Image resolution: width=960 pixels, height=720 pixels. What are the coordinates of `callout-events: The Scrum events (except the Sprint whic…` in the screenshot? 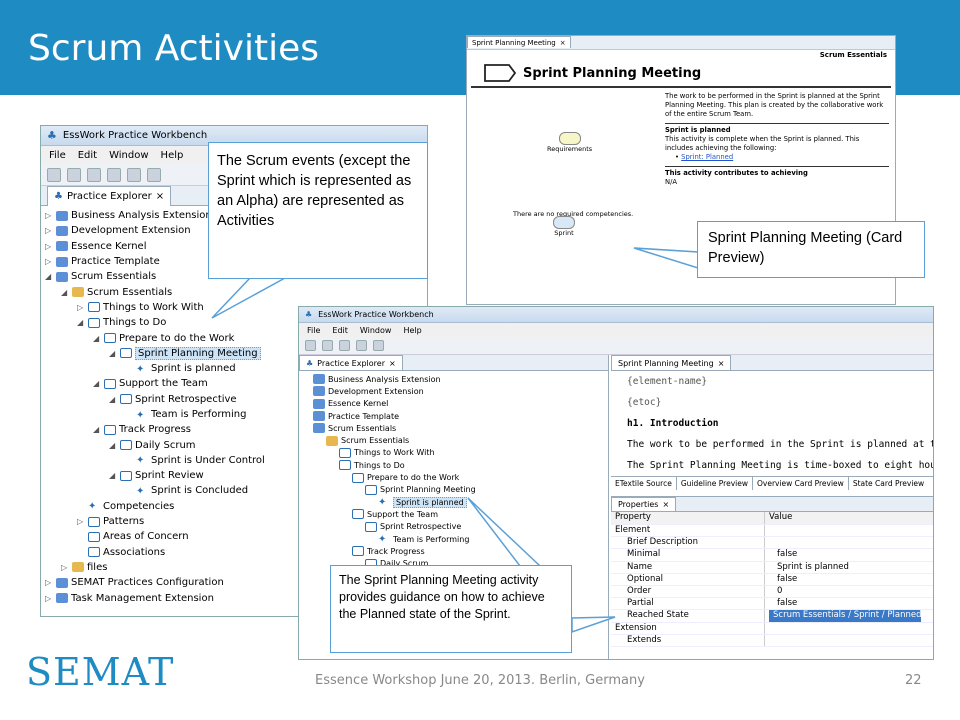 It's located at (318, 210).